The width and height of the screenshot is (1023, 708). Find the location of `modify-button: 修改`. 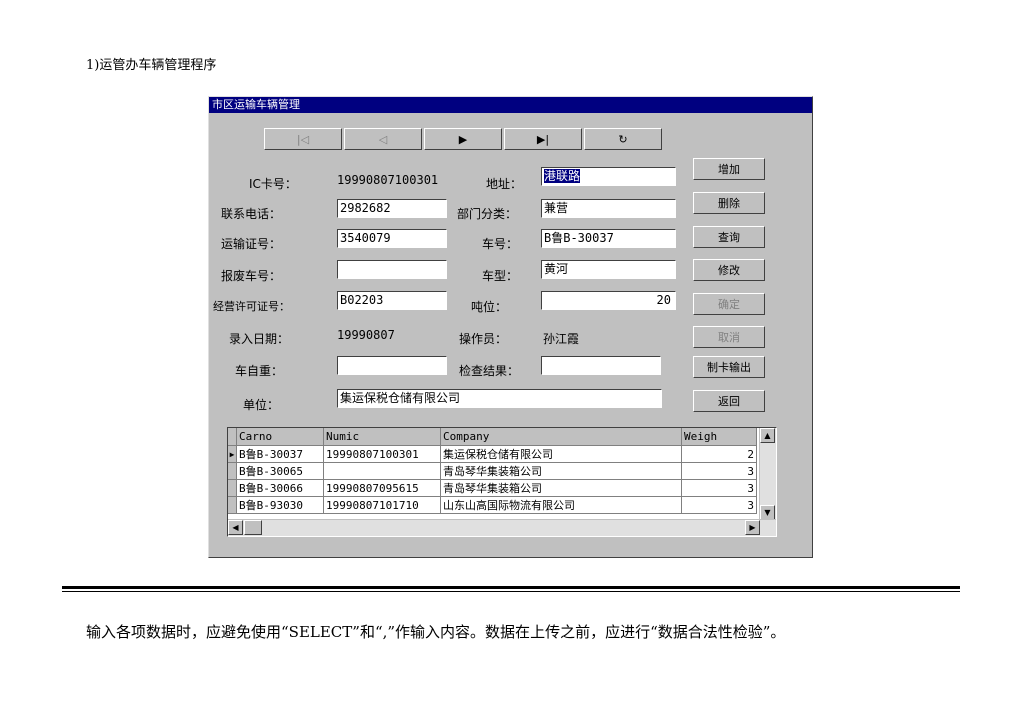

modify-button: 修改 is located at coordinates (729, 270).